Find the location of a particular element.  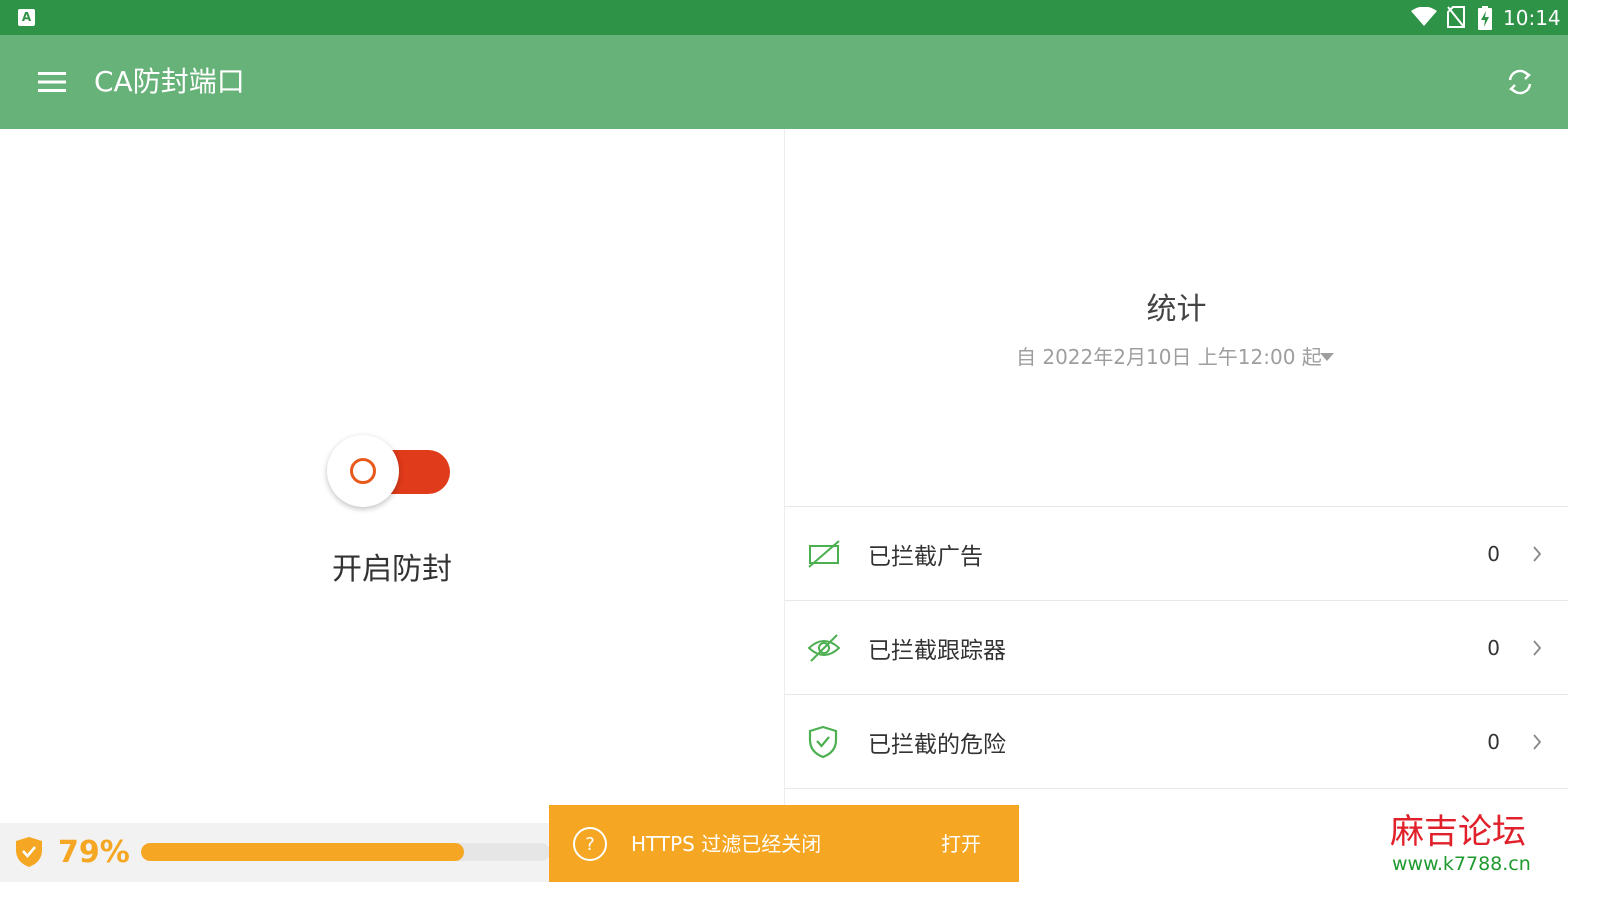

protection-label: 开启防封 is located at coordinates (392, 569).